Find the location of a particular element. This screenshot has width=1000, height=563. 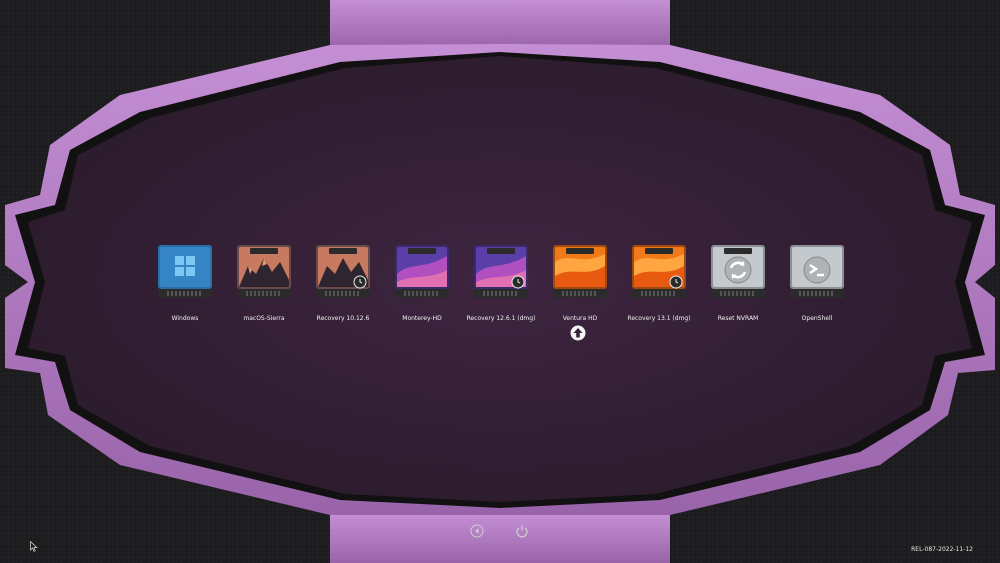

boot-entry-macos-sierra is located at coordinates (264, 272).